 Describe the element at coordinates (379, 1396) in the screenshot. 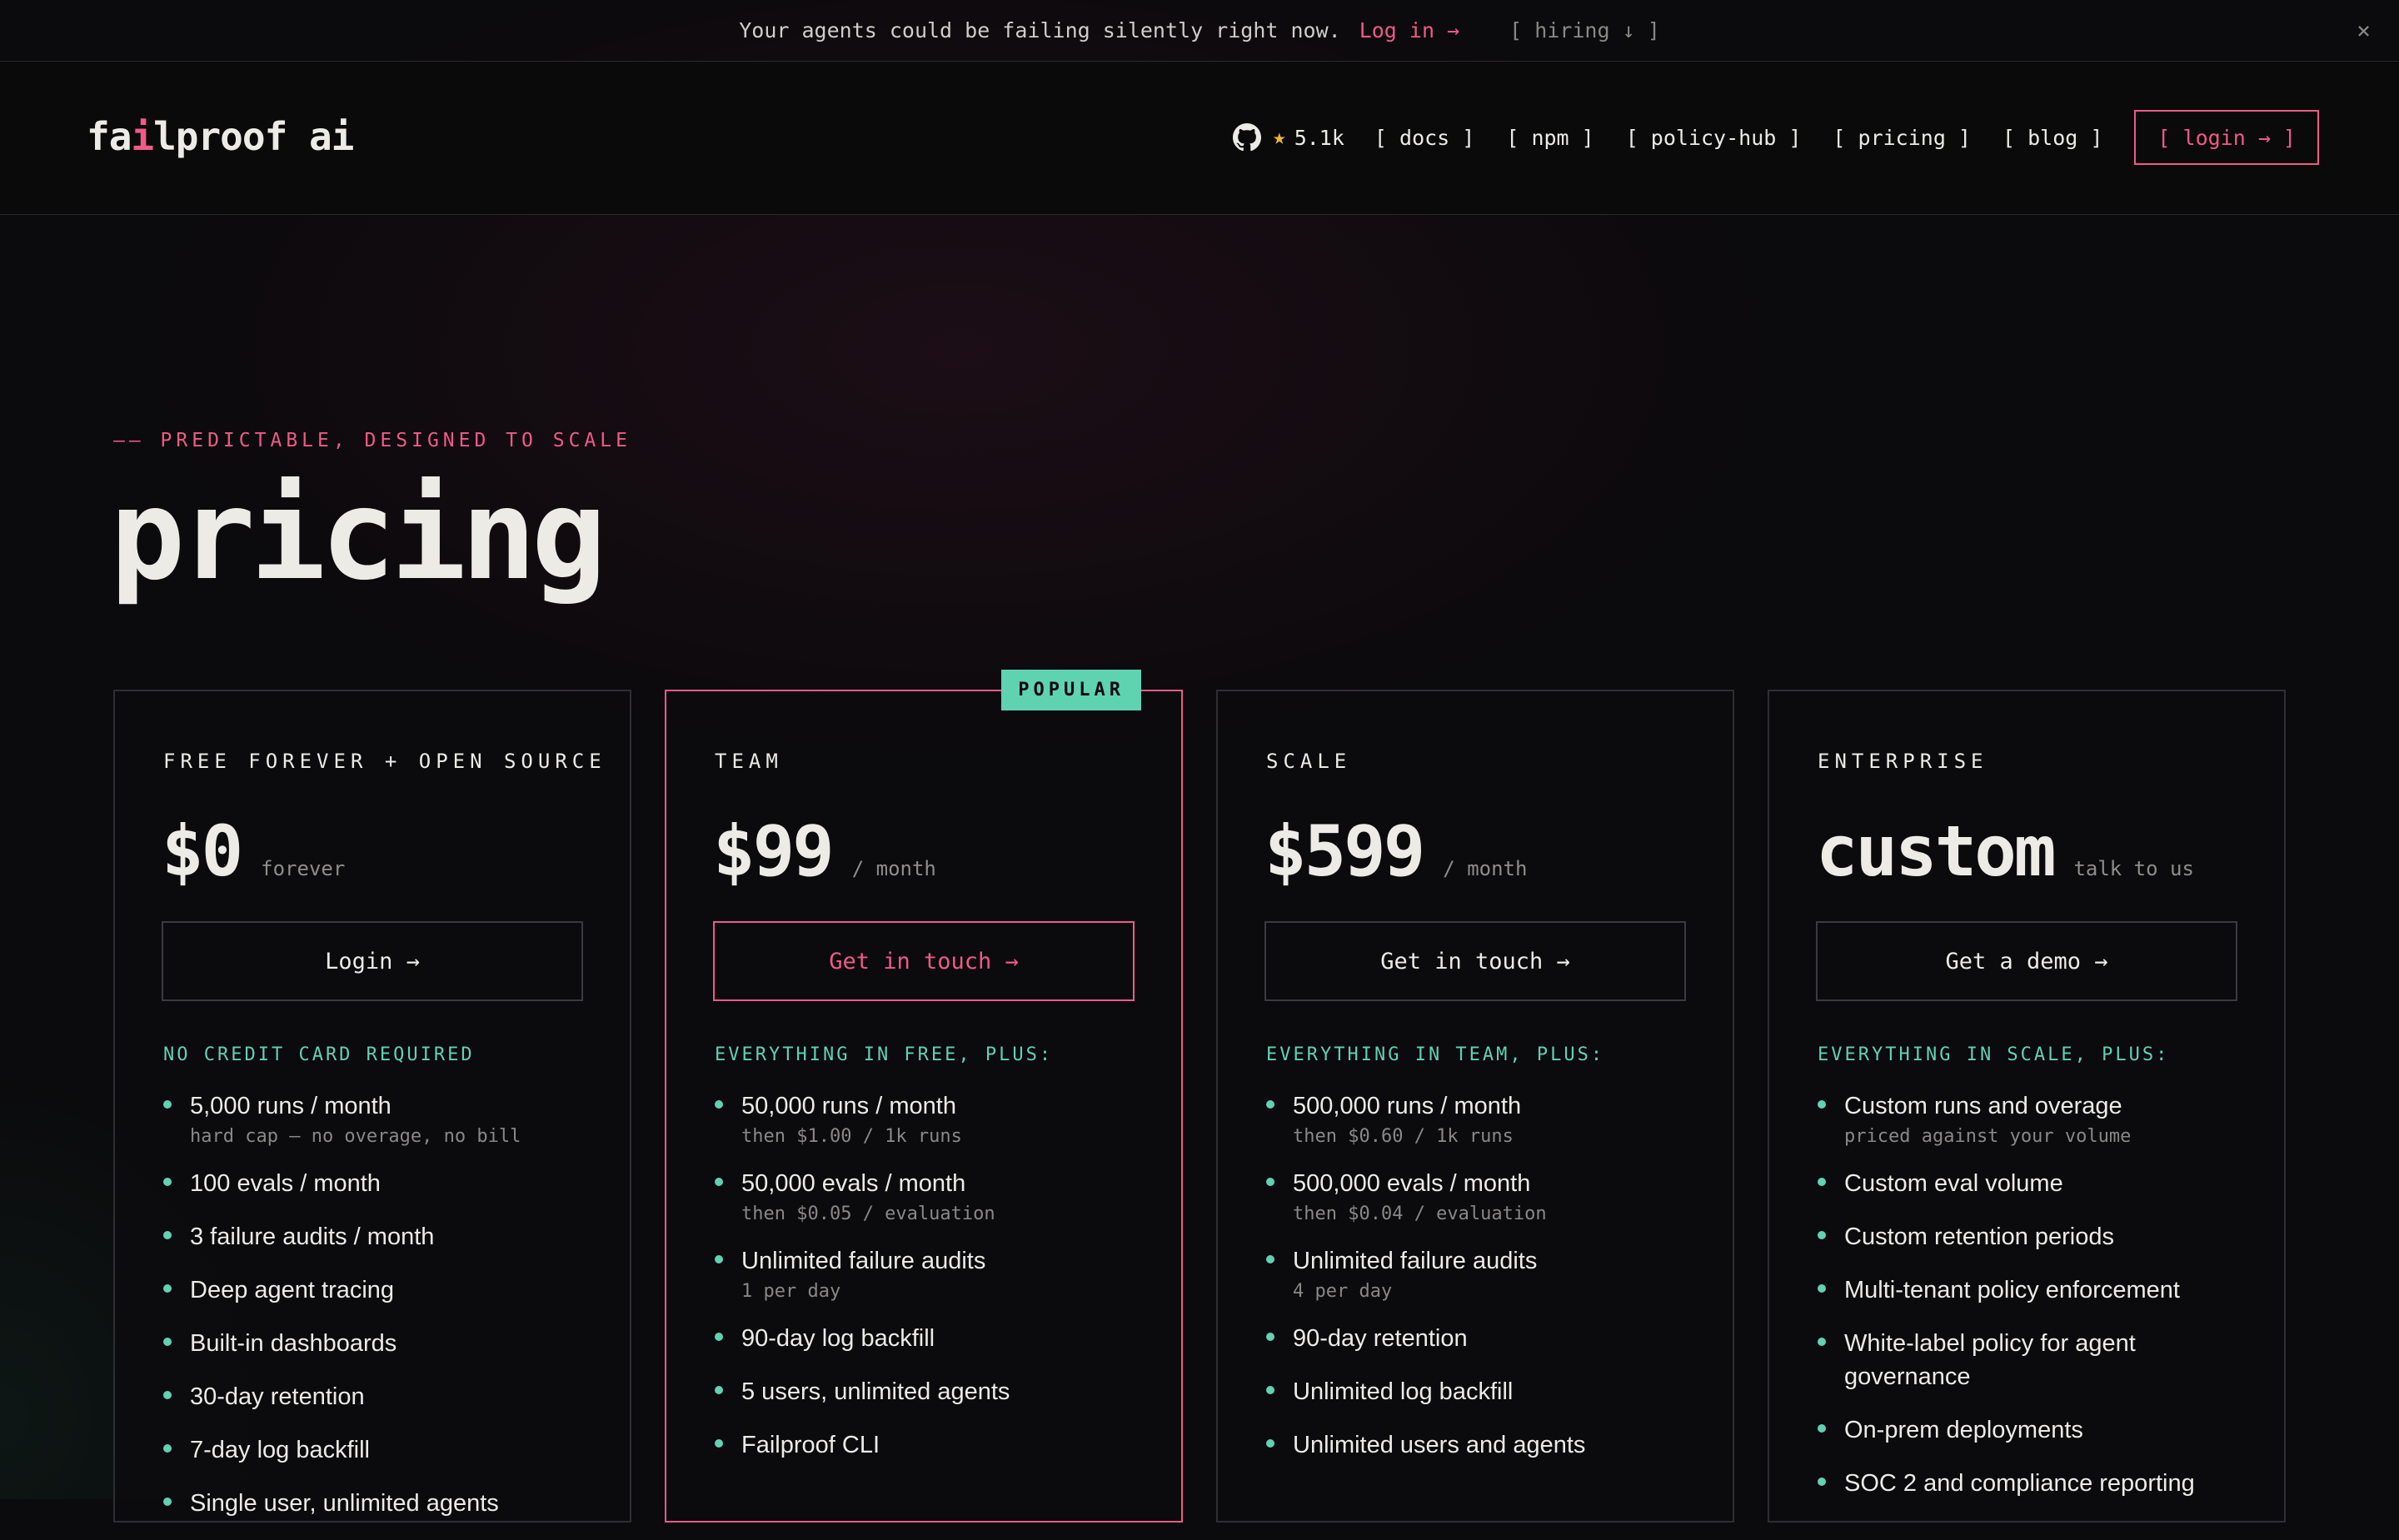

I see `feature-item: 30-day retention` at that location.